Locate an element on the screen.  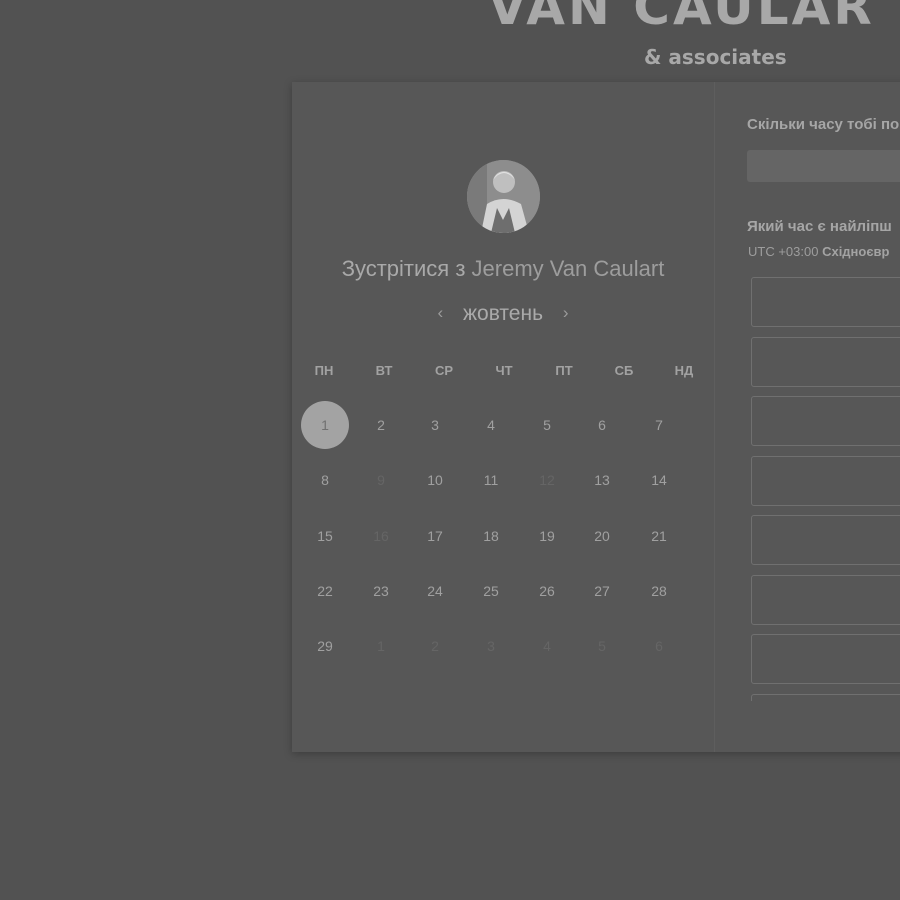
time-question: Який час є найліпш is located at coordinates (819, 226).